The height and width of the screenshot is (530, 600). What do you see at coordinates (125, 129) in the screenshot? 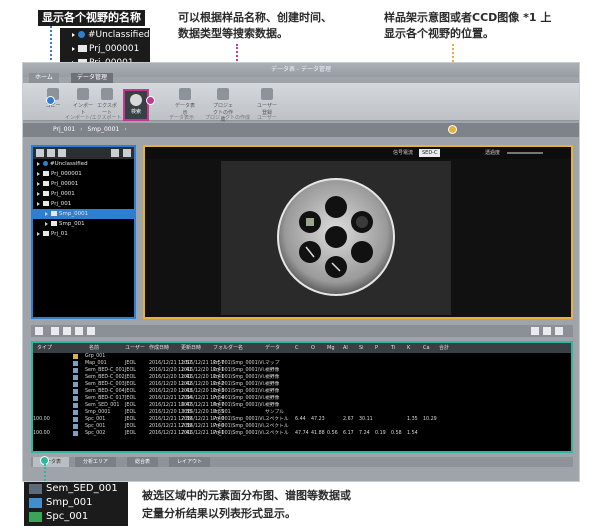
I see `chevron-right-icon: ›` at bounding box center [125, 129].